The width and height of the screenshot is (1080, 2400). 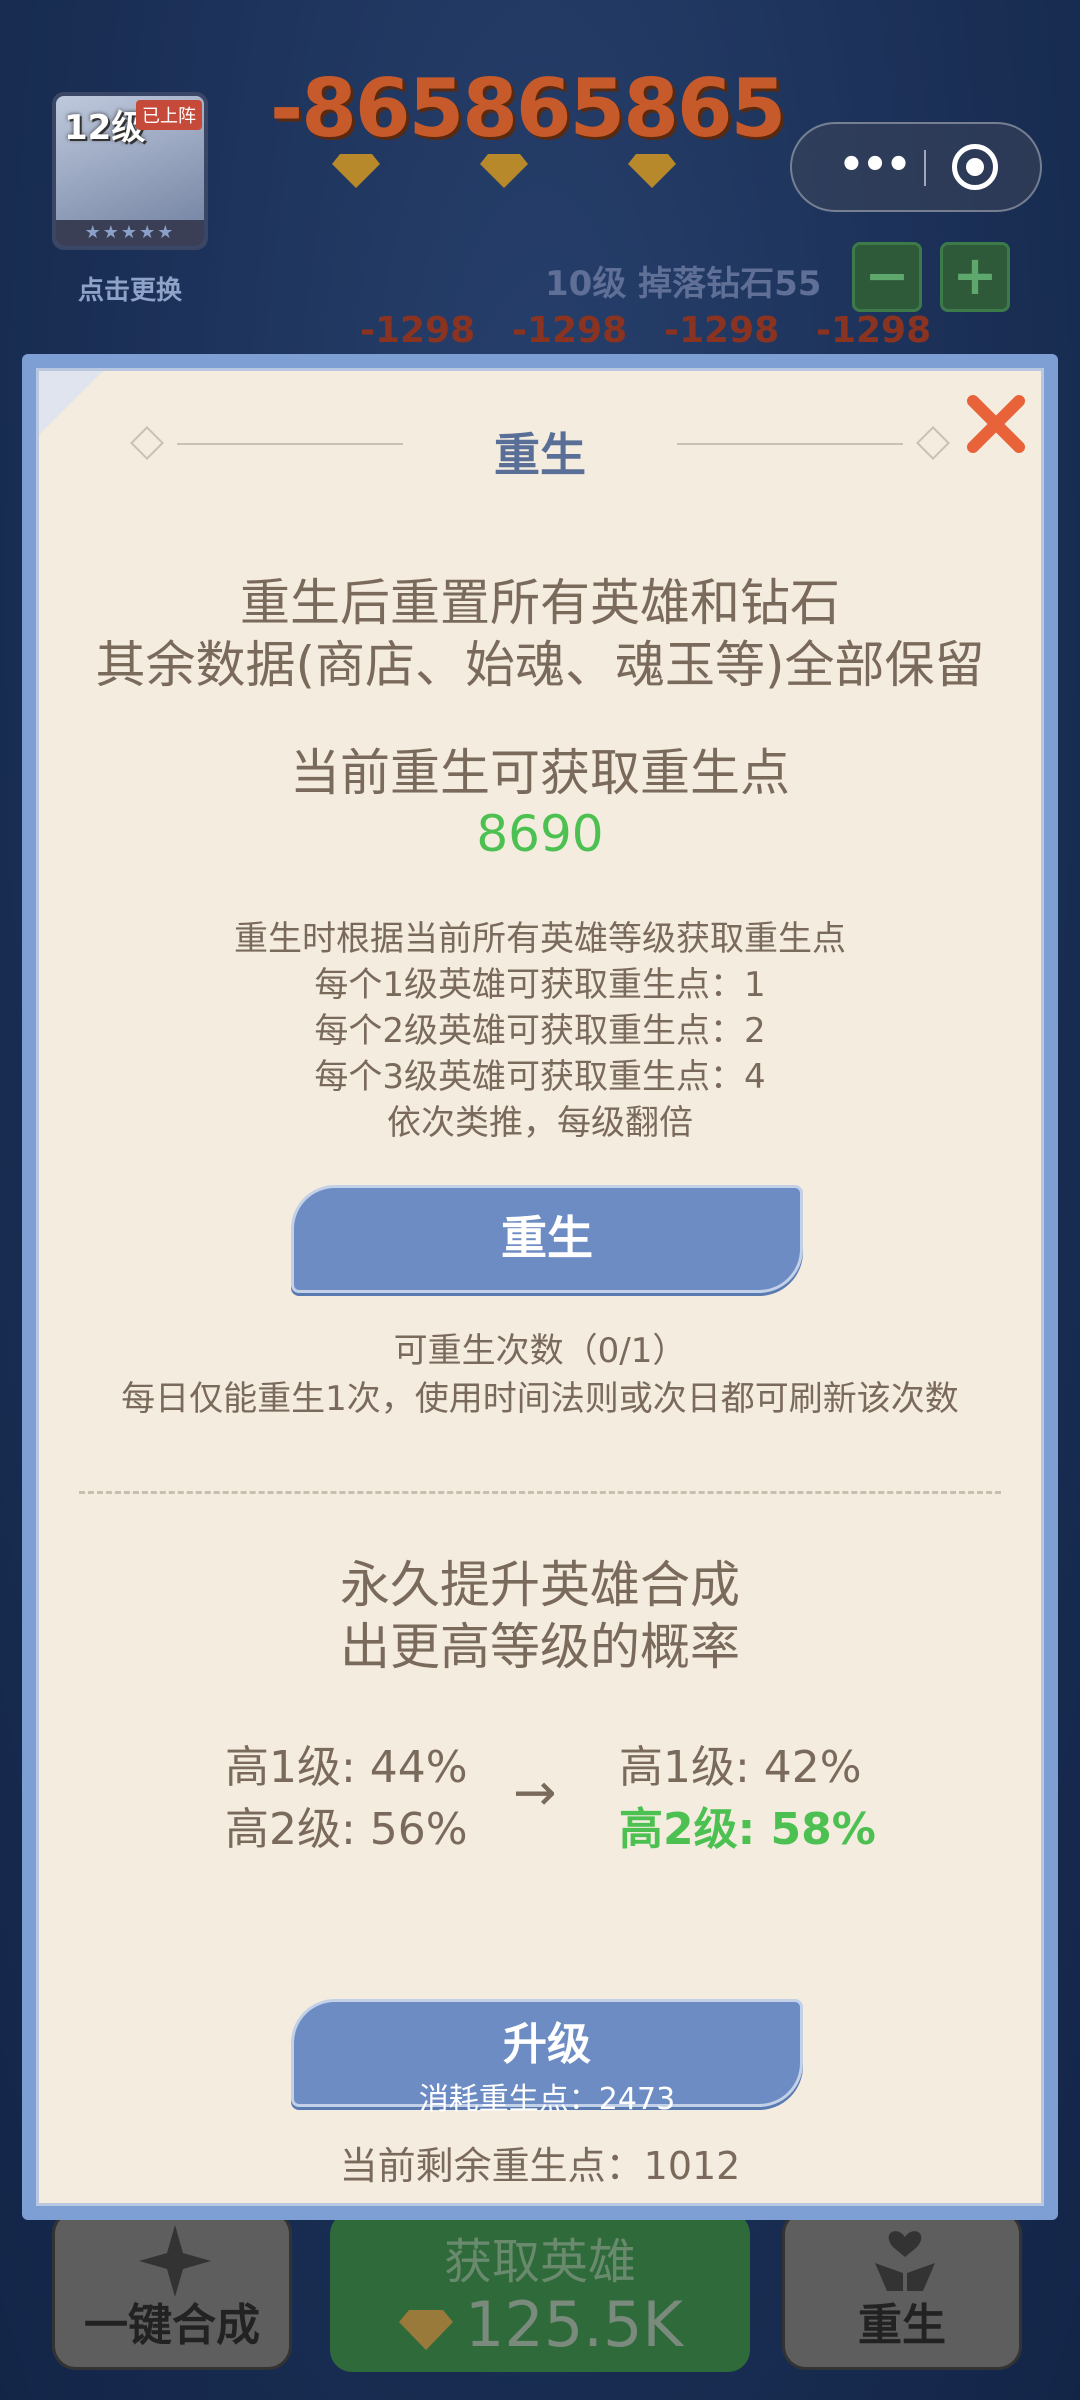 I want to click on get-hero-label: 获取英雄, so click(x=539, y=2262).